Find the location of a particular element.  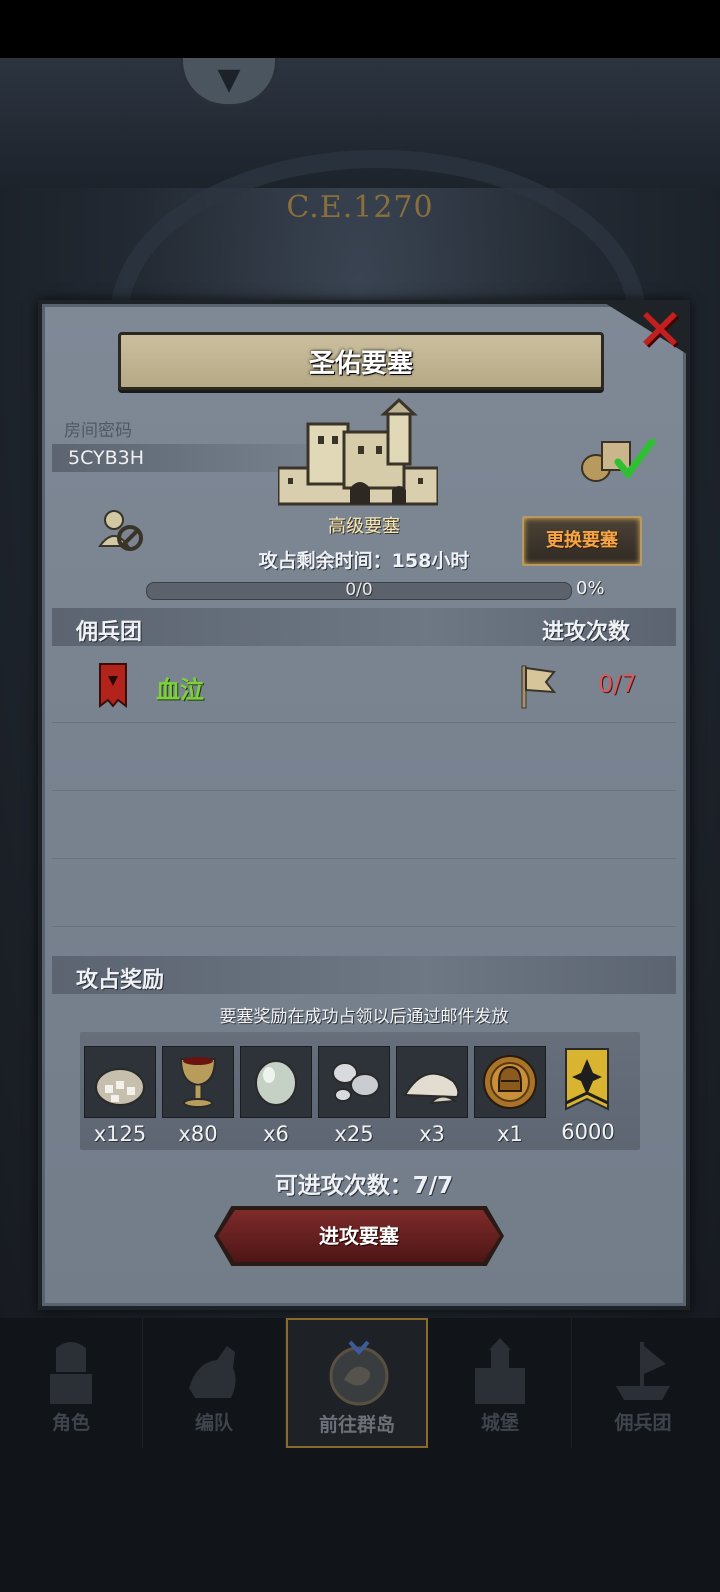

dialog-title-plate: 圣佑要塞 is located at coordinates (361, 361).